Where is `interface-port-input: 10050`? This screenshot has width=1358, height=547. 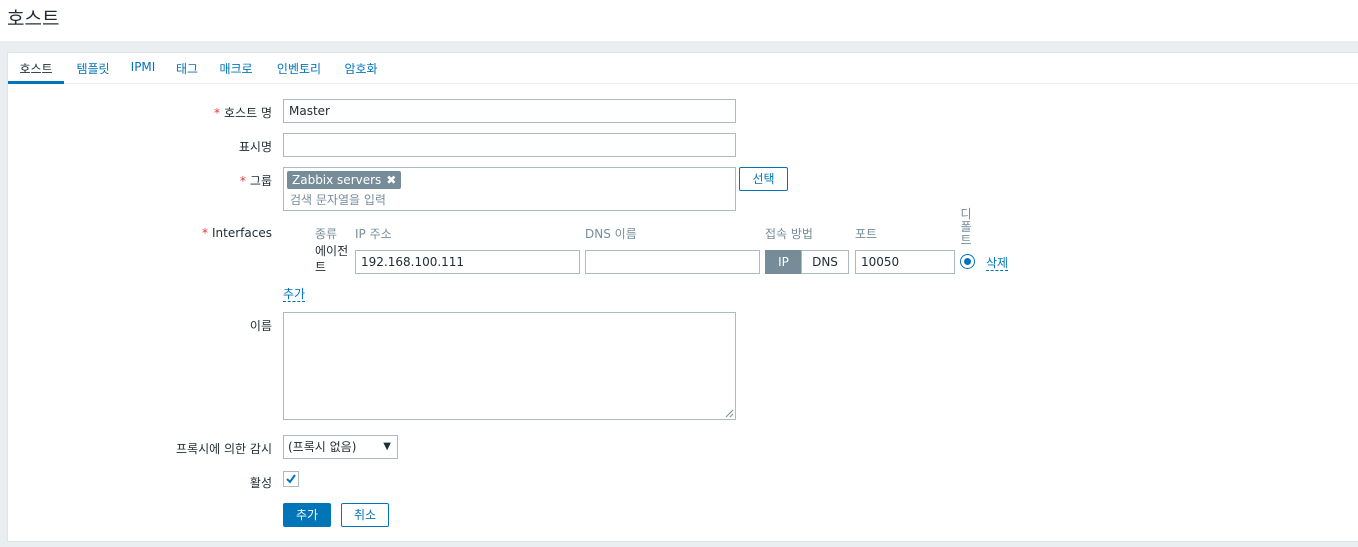
interface-port-input: 10050 is located at coordinates (905, 262).